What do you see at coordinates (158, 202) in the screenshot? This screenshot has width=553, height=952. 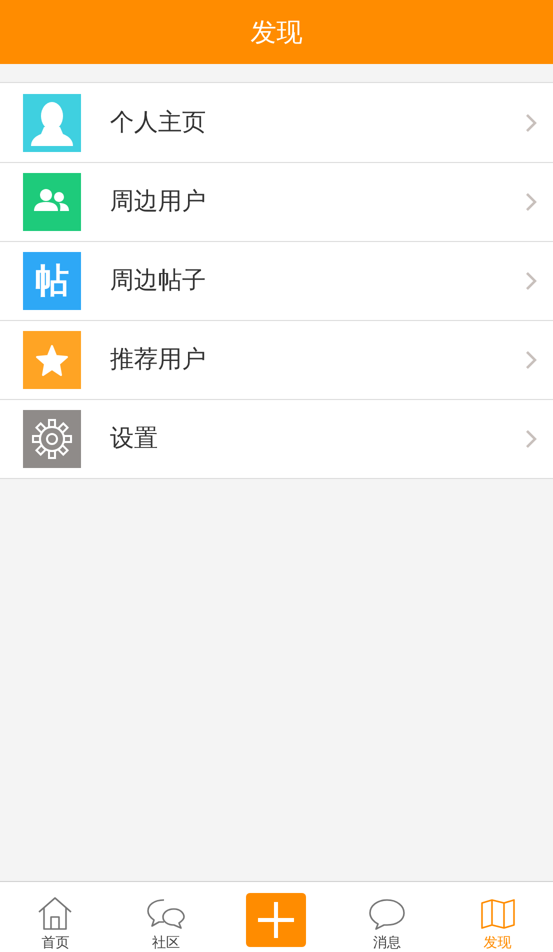 I see `menu-label: 周边用户` at bounding box center [158, 202].